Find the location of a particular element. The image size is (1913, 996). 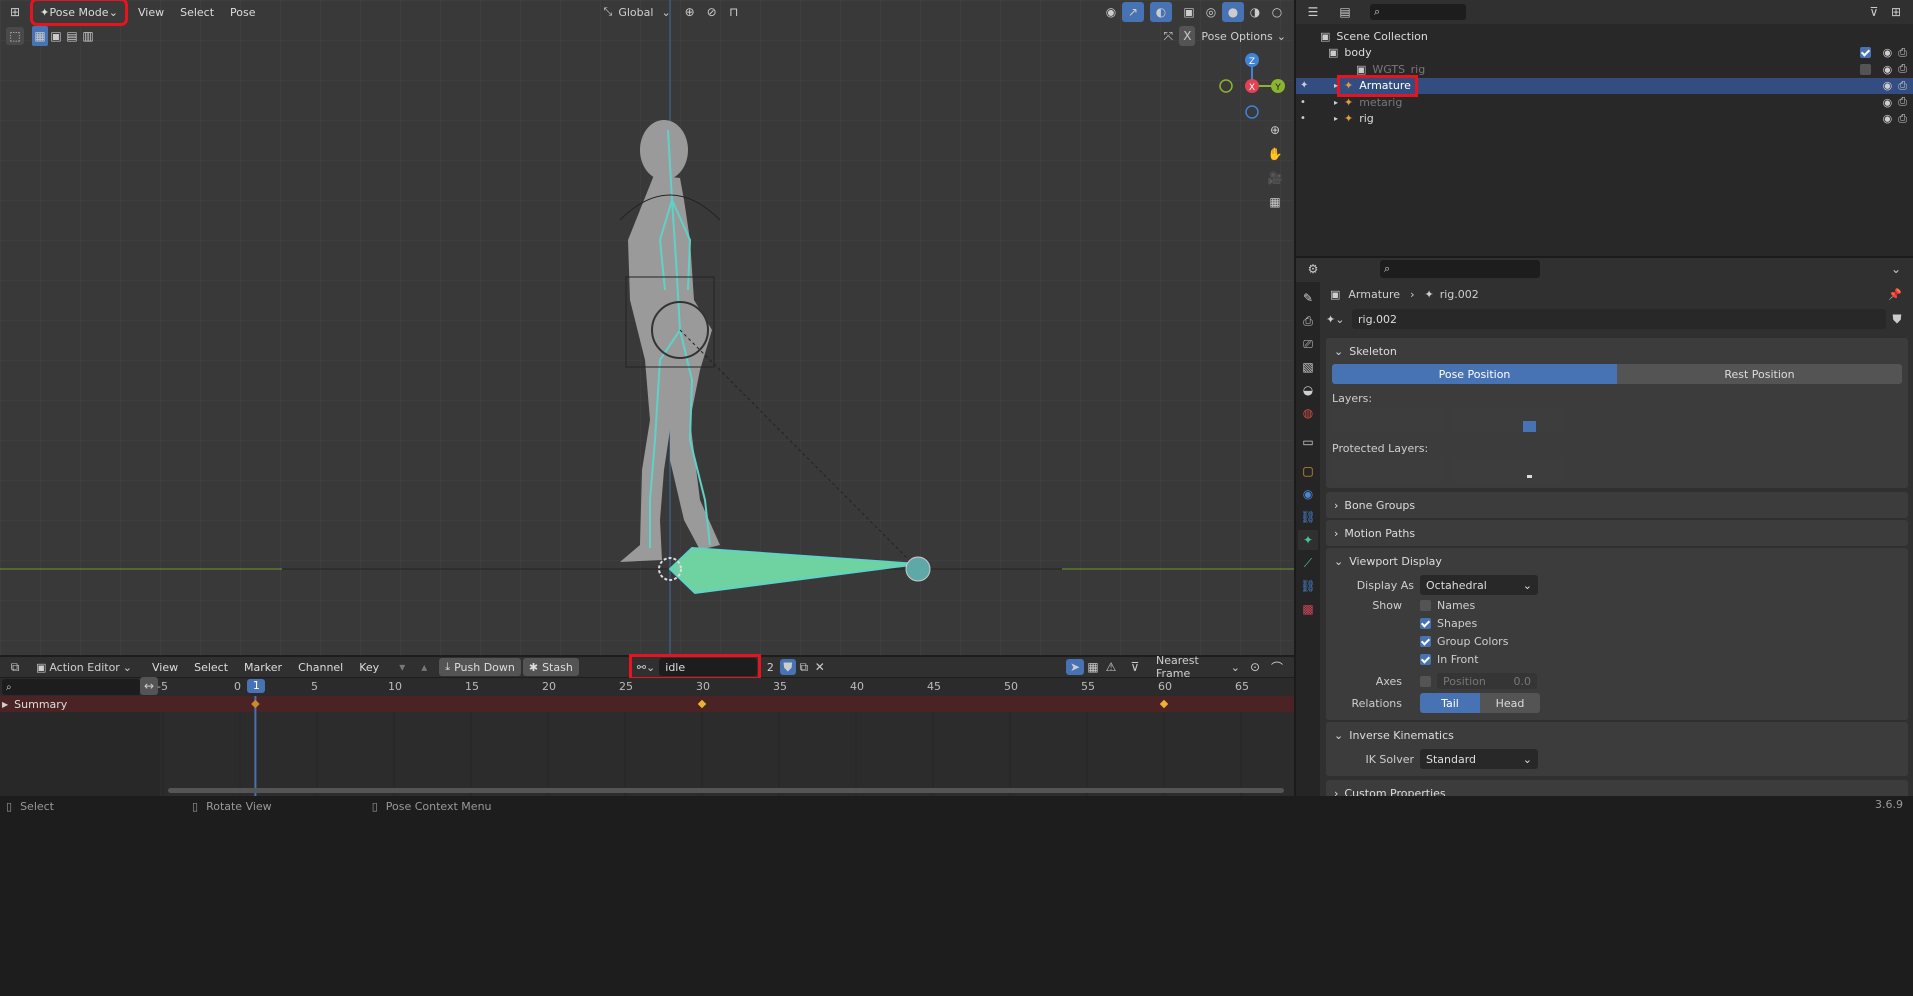

datablock-name-field: rig.002 is located at coordinates (1619, 319).